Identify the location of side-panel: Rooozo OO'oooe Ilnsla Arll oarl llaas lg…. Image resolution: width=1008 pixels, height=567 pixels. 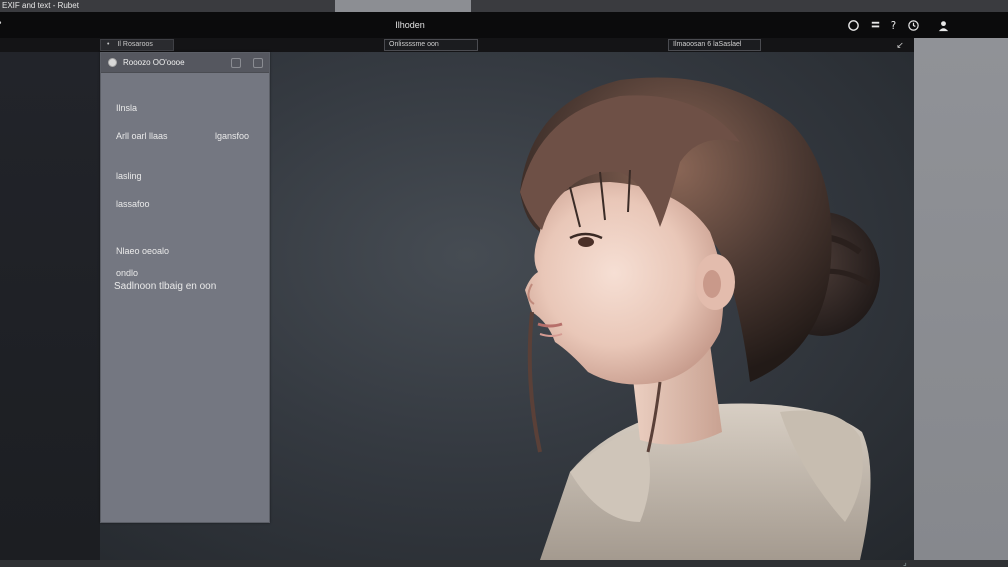
(185, 287).